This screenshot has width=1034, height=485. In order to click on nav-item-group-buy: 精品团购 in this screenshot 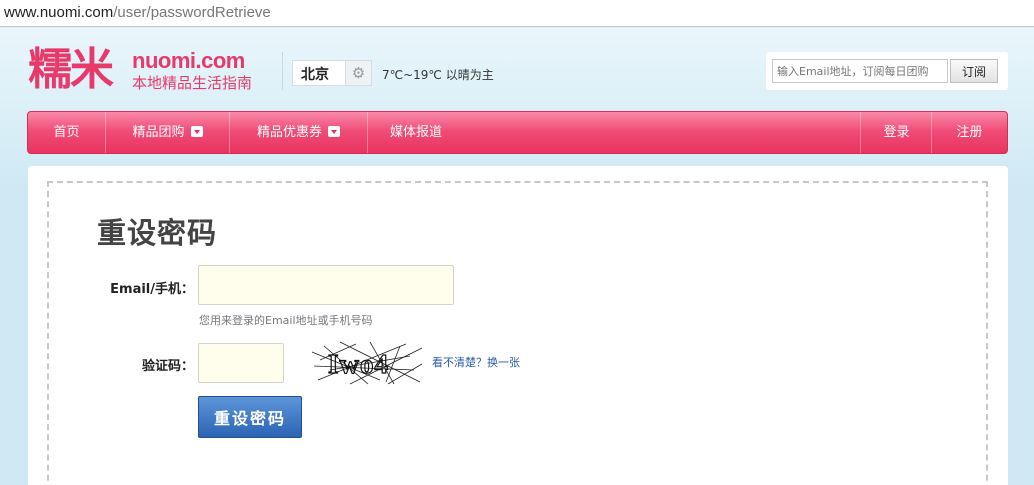, I will do `click(168, 132)`.